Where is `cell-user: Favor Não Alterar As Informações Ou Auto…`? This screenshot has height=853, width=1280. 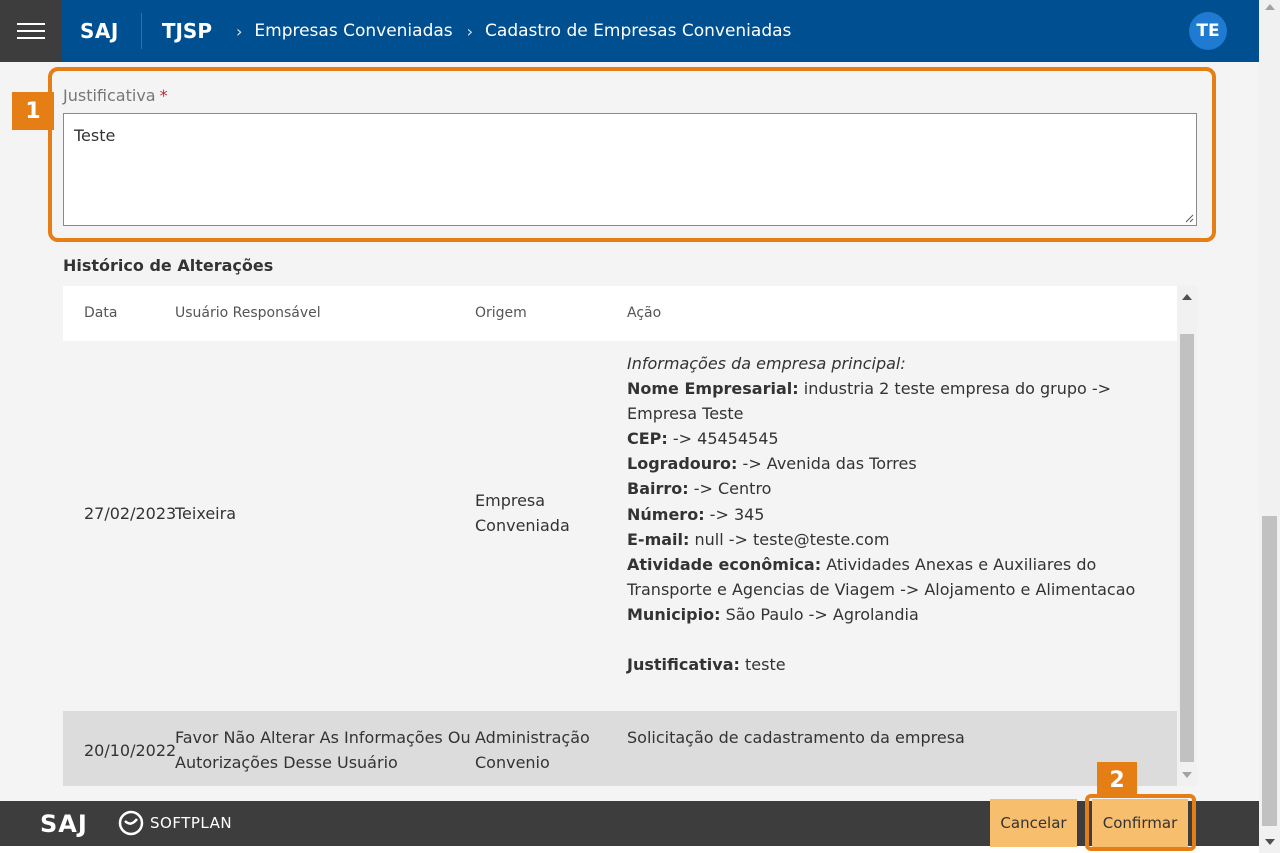 cell-user: Favor Não Alterar As Informações Ou Auto… is located at coordinates (323, 750).